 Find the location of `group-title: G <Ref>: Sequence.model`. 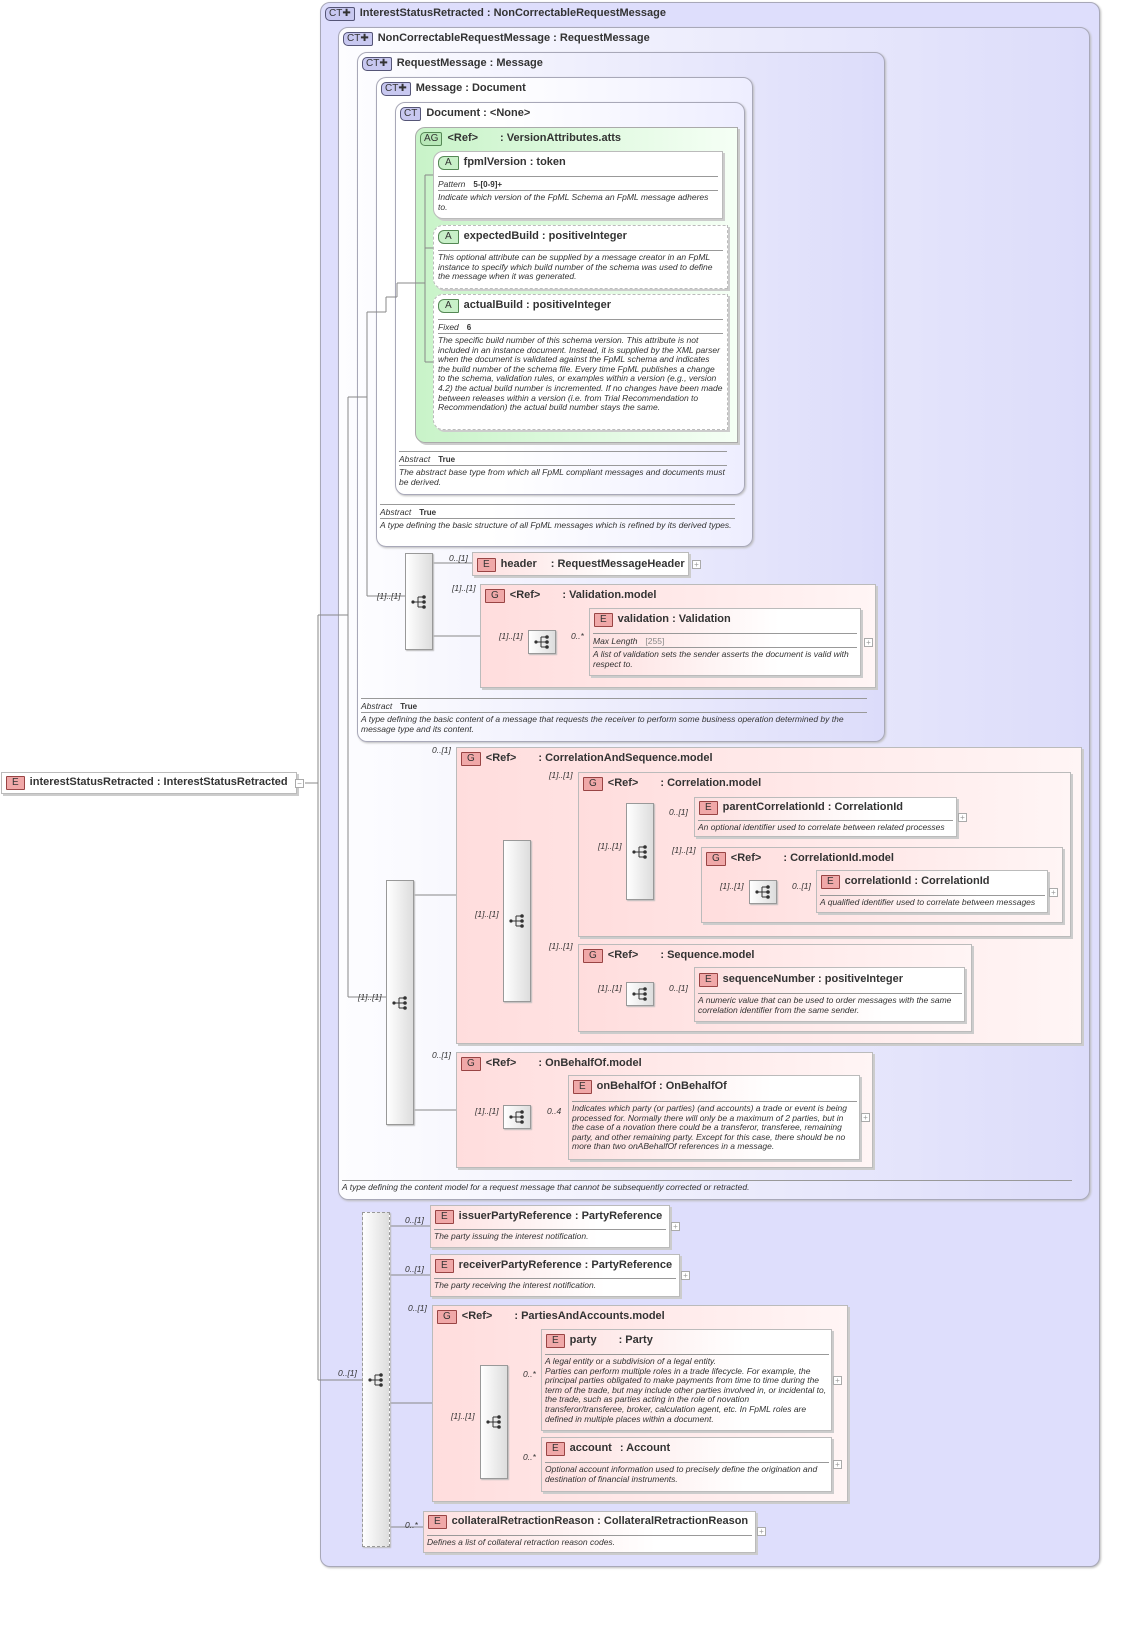

group-title: G <Ref>: Sequence.model is located at coordinates (669, 956).